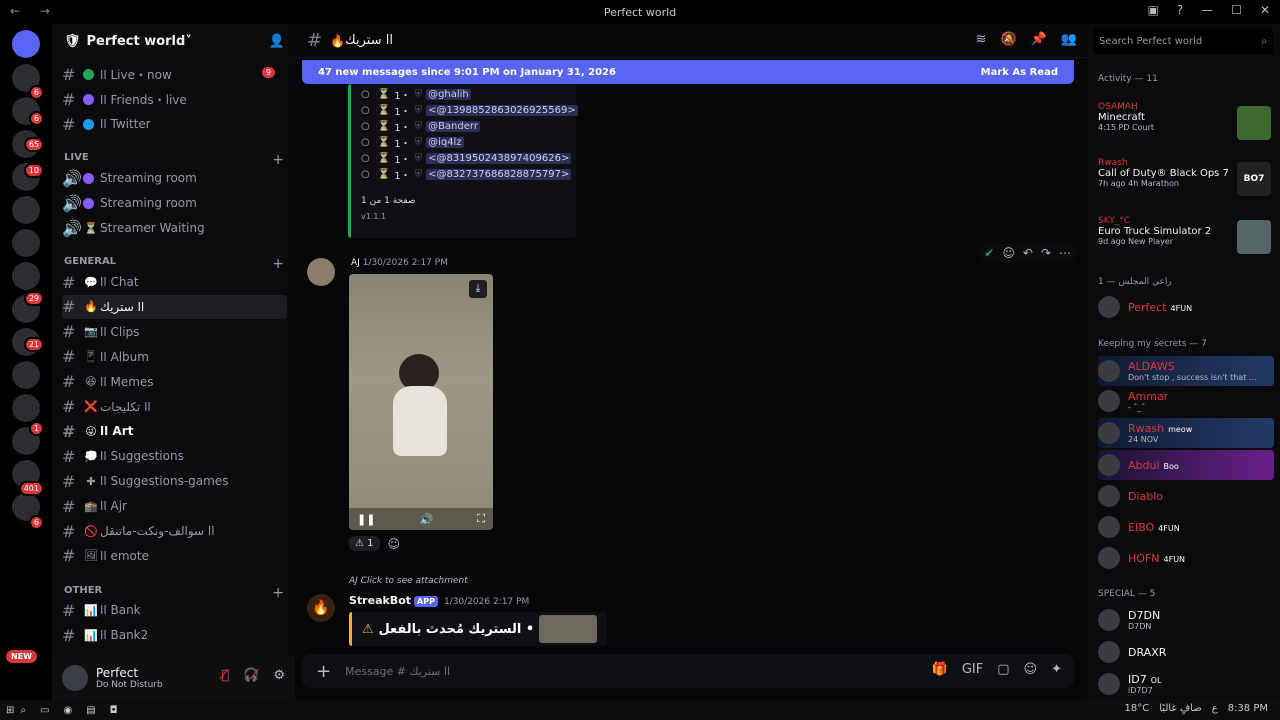 The image size is (1280, 720). I want to click on server-icon: 401, so click(28, 480).